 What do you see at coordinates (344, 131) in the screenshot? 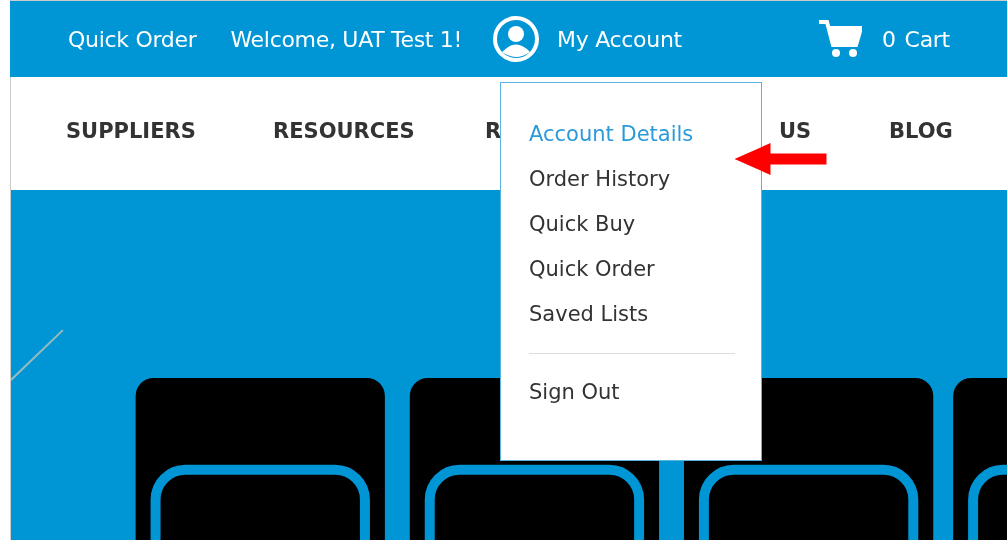
I see `nav-link: RESOURCES` at bounding box center [344, 131].